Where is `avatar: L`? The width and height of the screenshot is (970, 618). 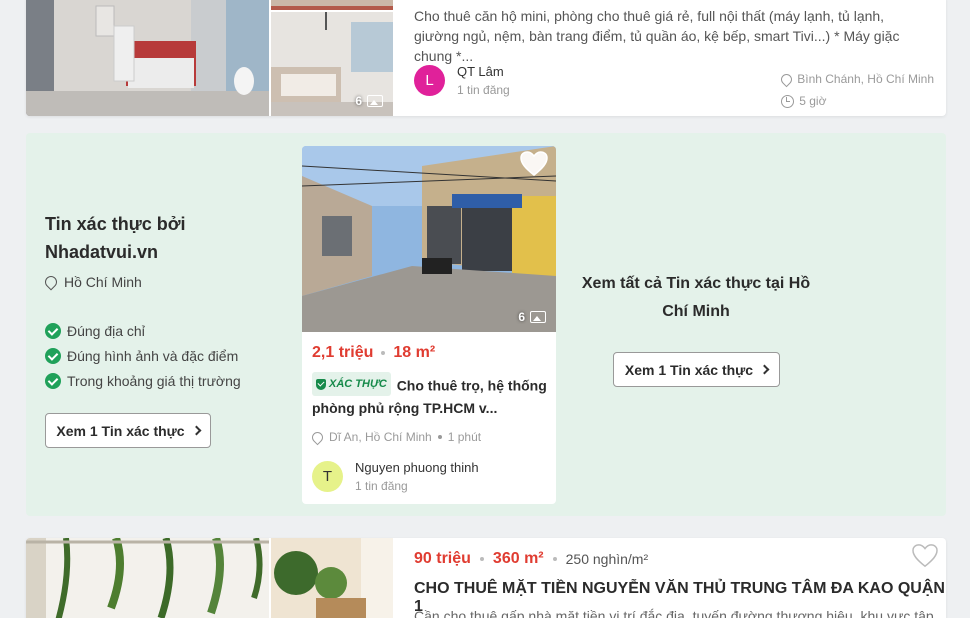 avatar: L is located at coordinates (429, 80).